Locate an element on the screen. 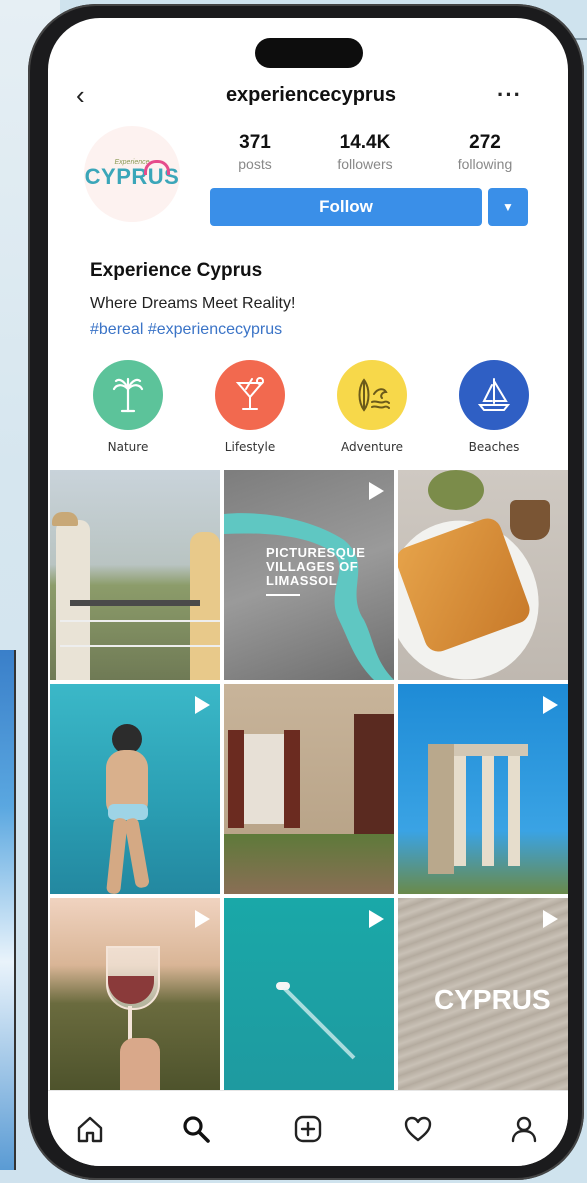 This screenshot has width=587, height=1183. avatar: Experience CYPRUS is located at coordinates (132, 174).